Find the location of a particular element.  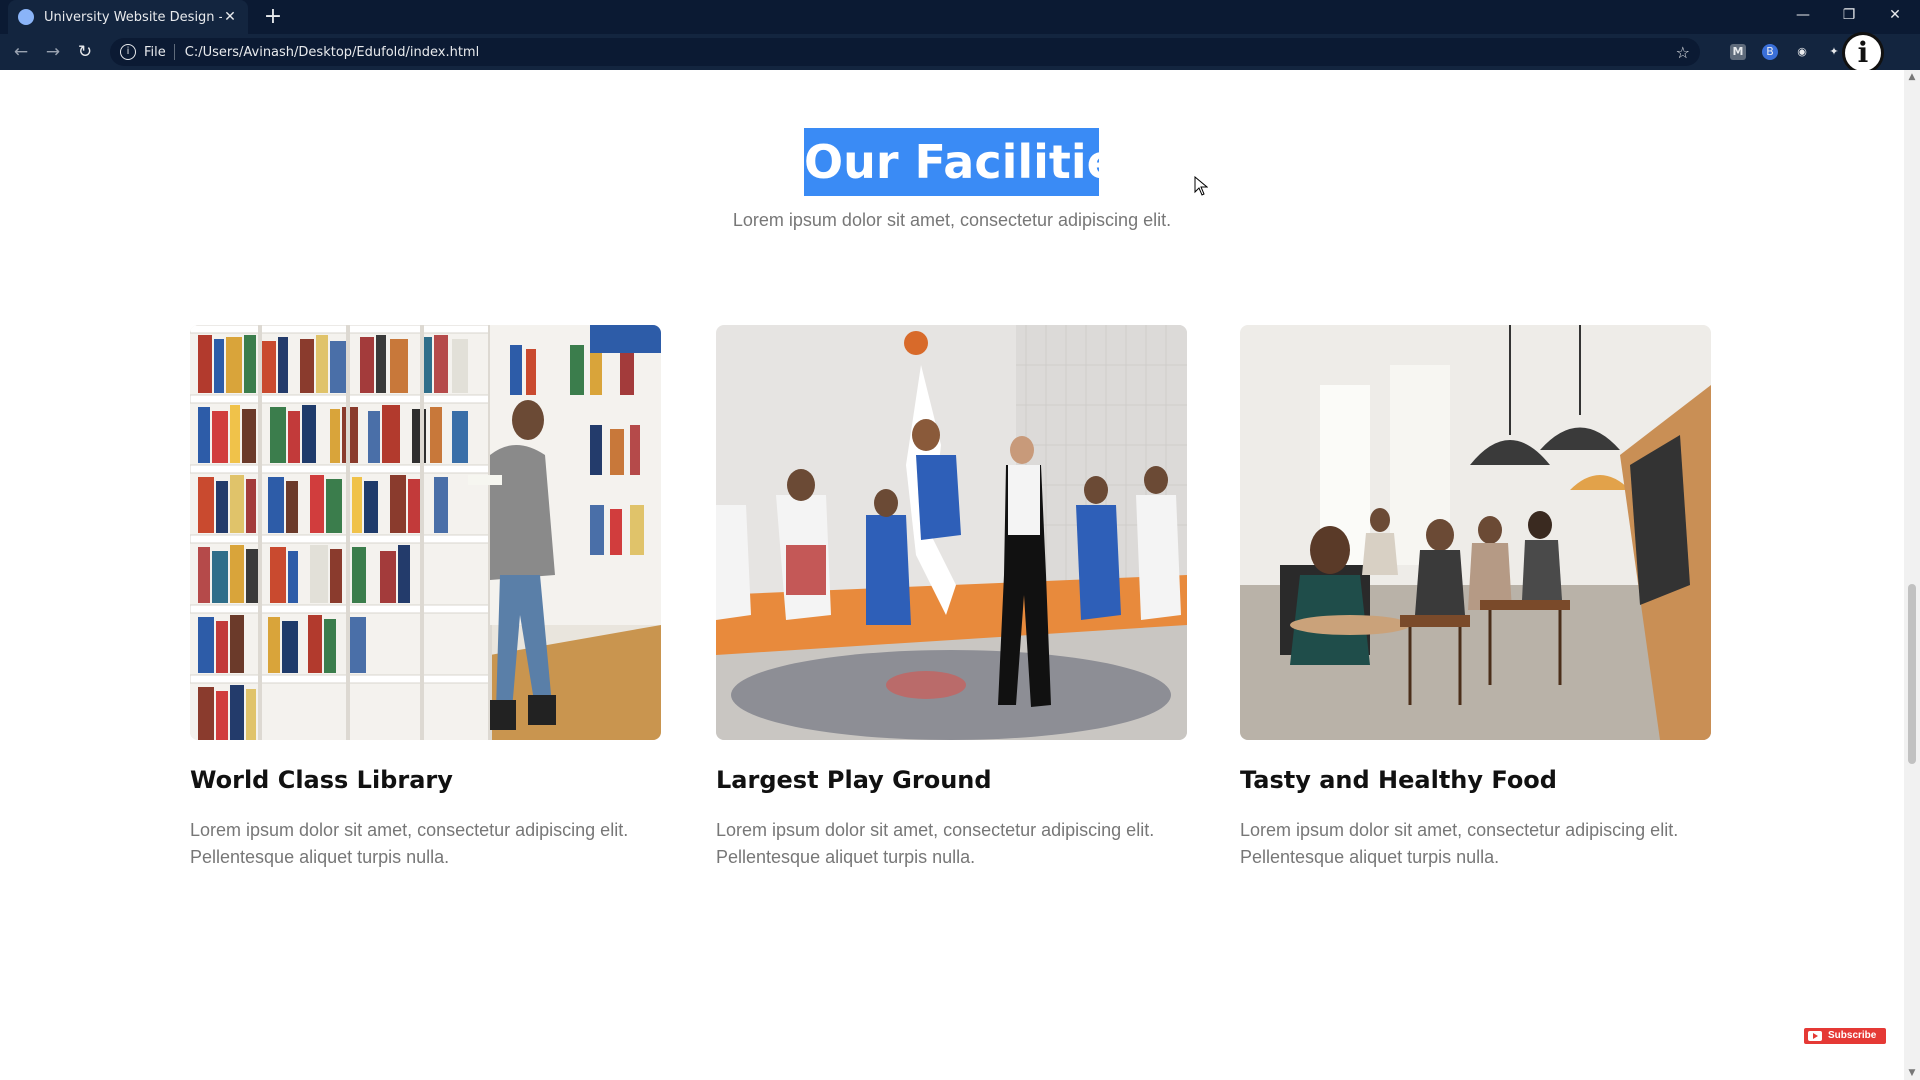

profile-avatar: i is located at coordinates (1863, 53).